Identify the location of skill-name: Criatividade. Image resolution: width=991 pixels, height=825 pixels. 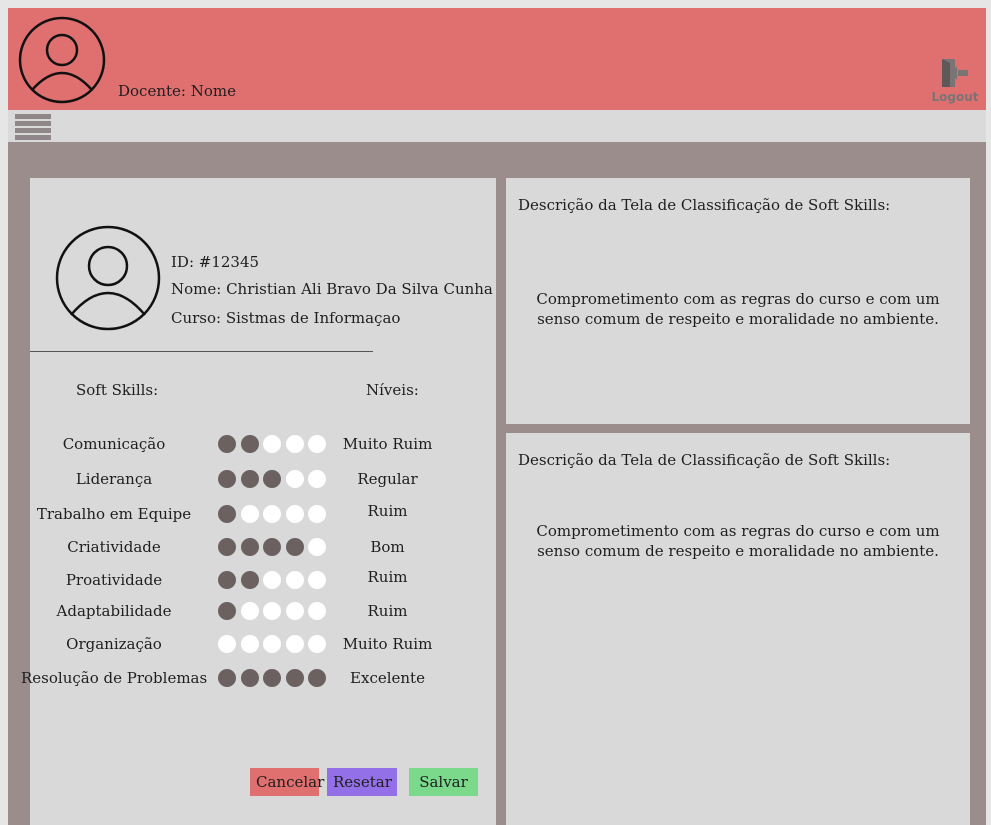
(114, 547).